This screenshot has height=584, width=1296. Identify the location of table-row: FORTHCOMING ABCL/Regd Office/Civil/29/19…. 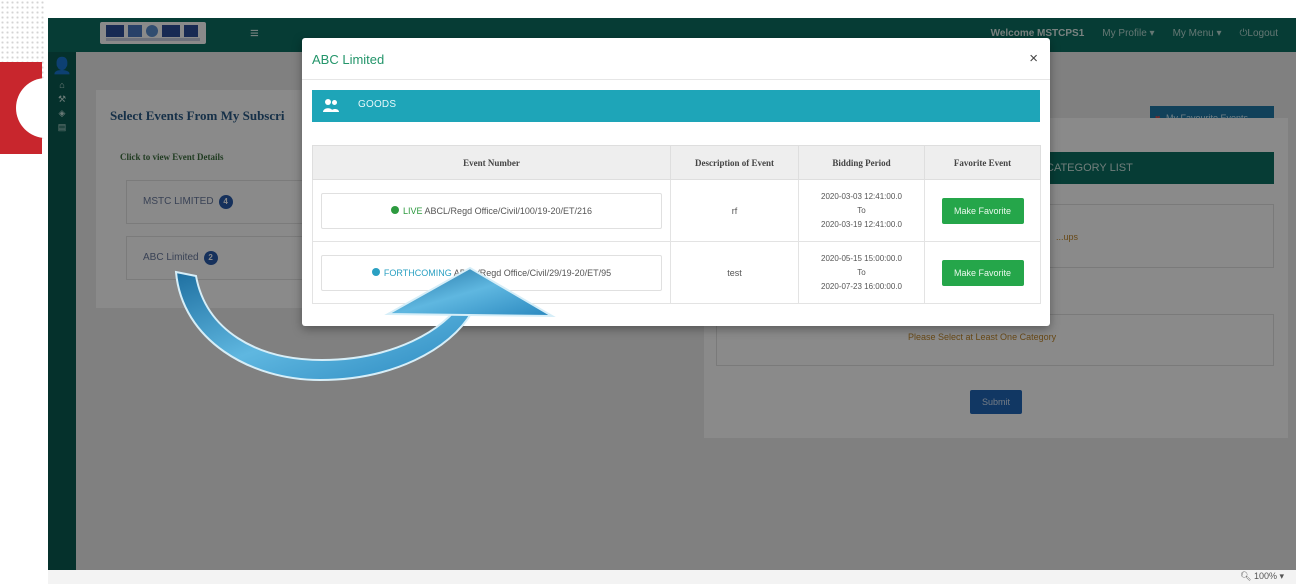
(676, 272).